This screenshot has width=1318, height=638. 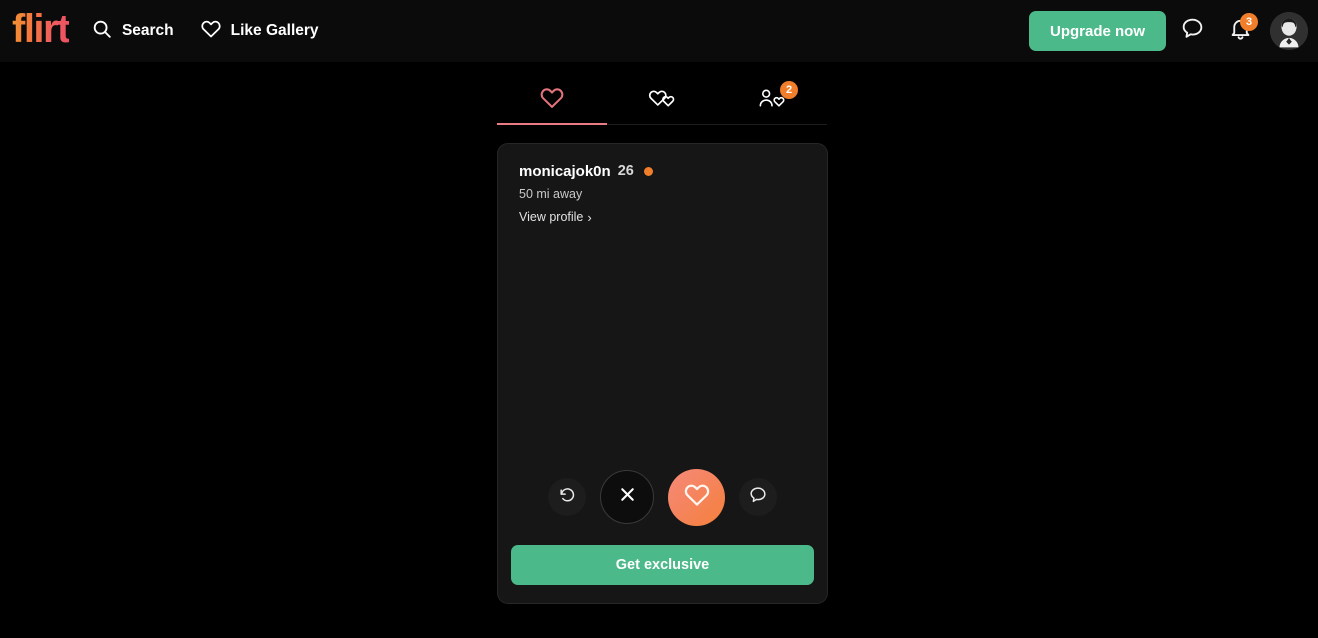 I want to click on messages-button, so click(x=1192, y=31).